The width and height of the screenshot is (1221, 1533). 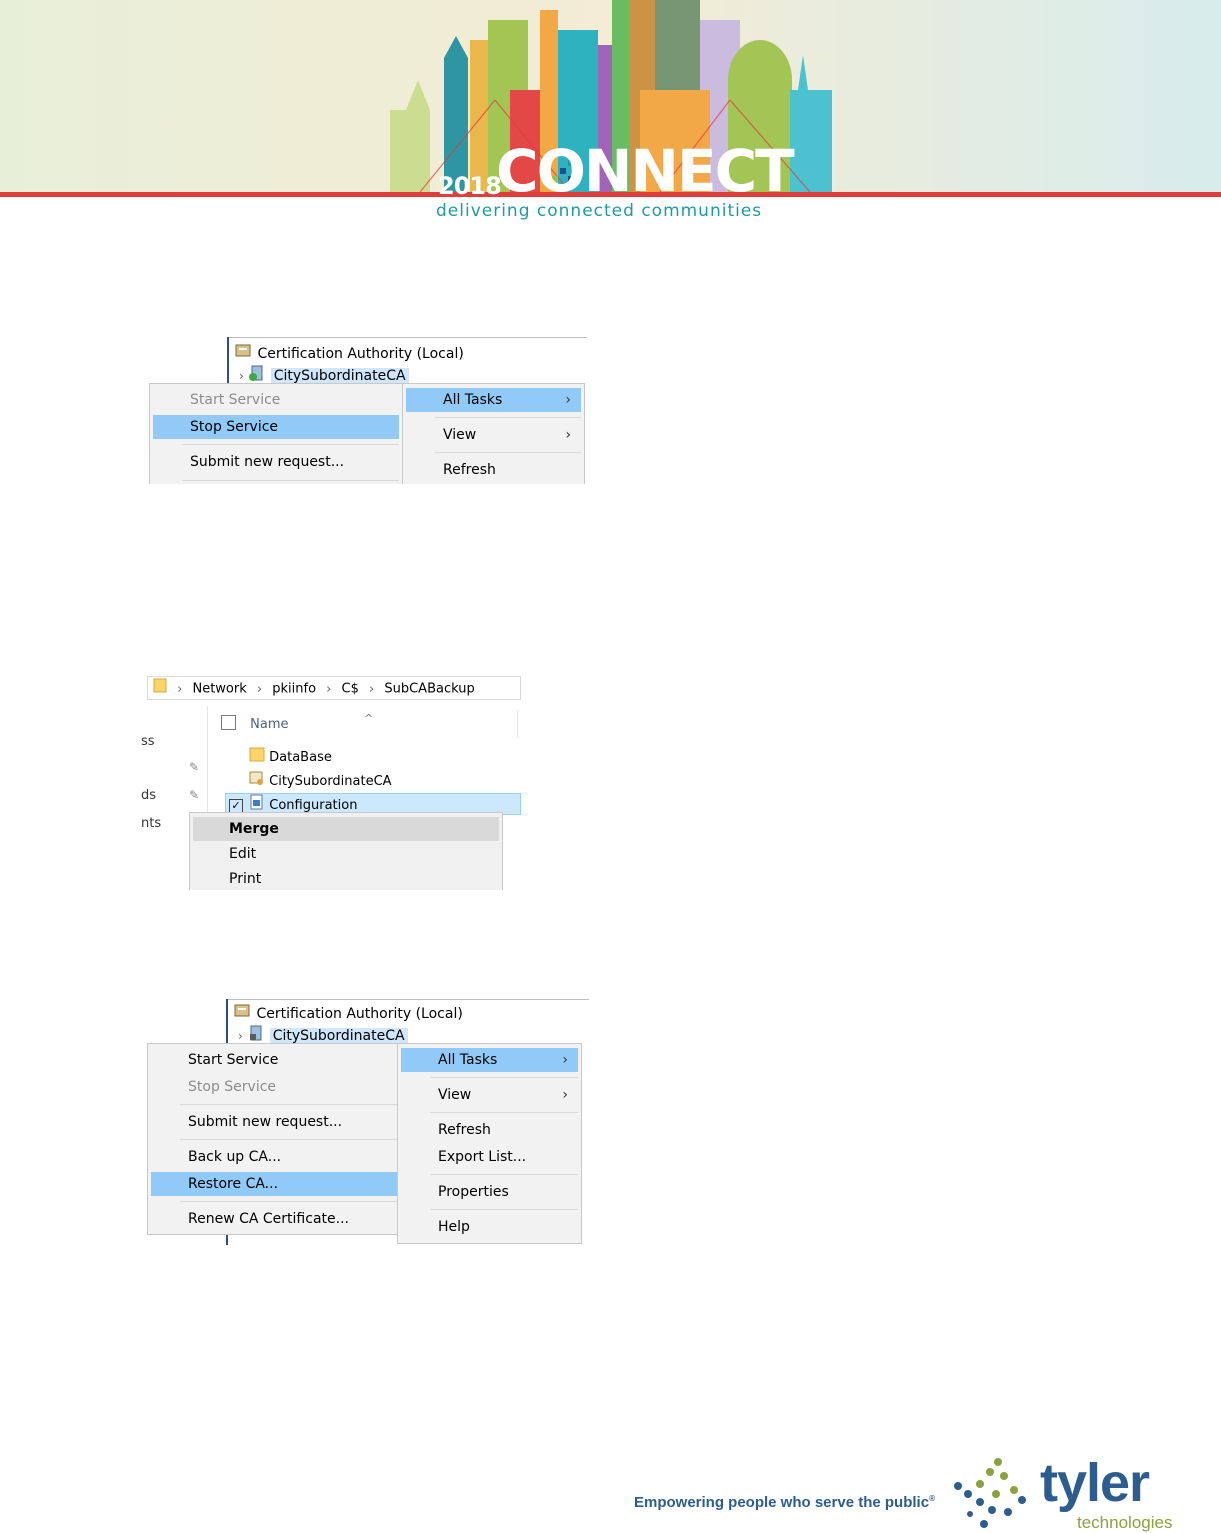 What do you see at coordinates (645, 171) in the screenshot?
I see `banner-wordmark: CONNECT` at bounding box center [645, 171].